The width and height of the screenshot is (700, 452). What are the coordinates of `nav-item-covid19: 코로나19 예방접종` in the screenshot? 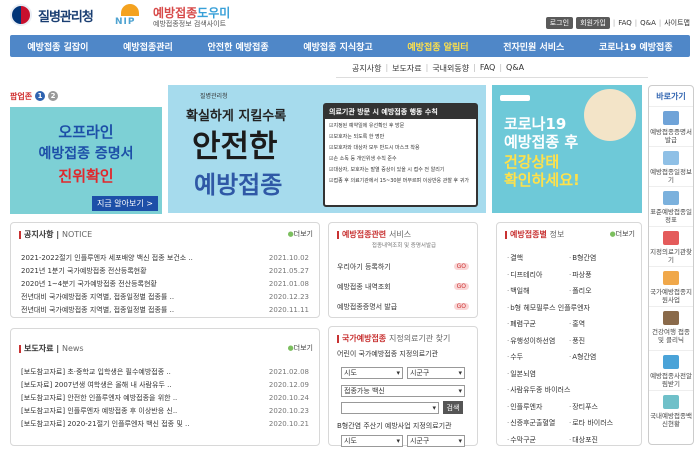 It's located at (636, 46).